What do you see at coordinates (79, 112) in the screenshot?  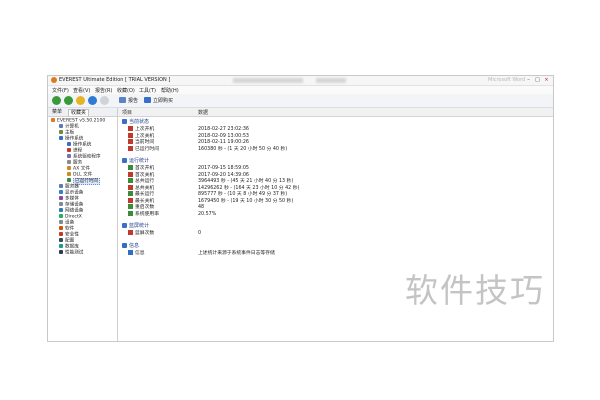 I see `tab-favorites: 收藏夹` at bounding box center [79, 112].